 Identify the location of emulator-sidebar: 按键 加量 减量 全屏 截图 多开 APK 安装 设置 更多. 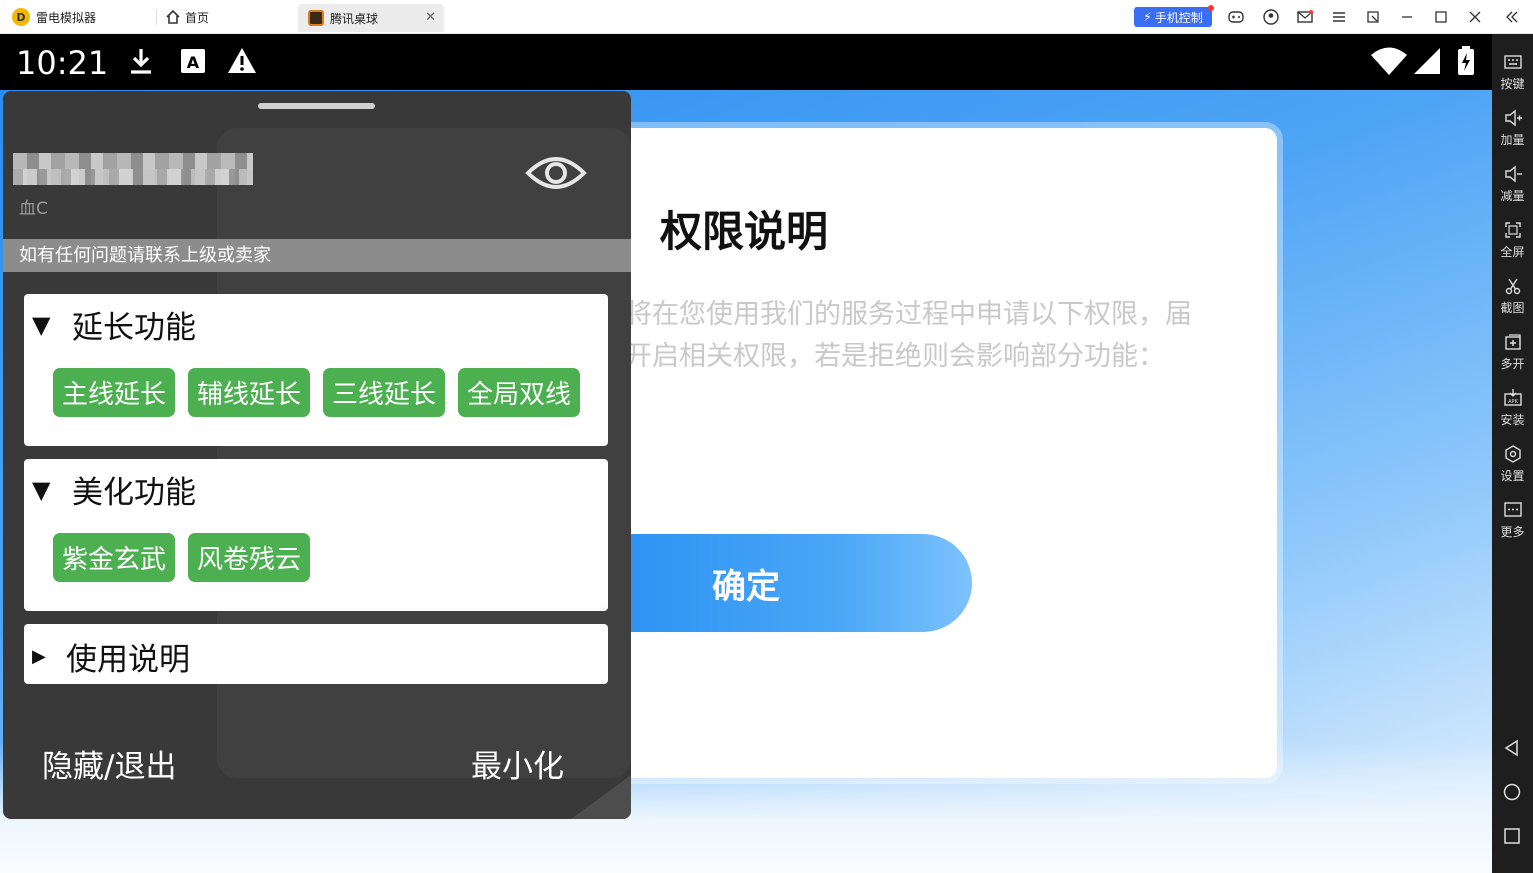
(1512, 453).